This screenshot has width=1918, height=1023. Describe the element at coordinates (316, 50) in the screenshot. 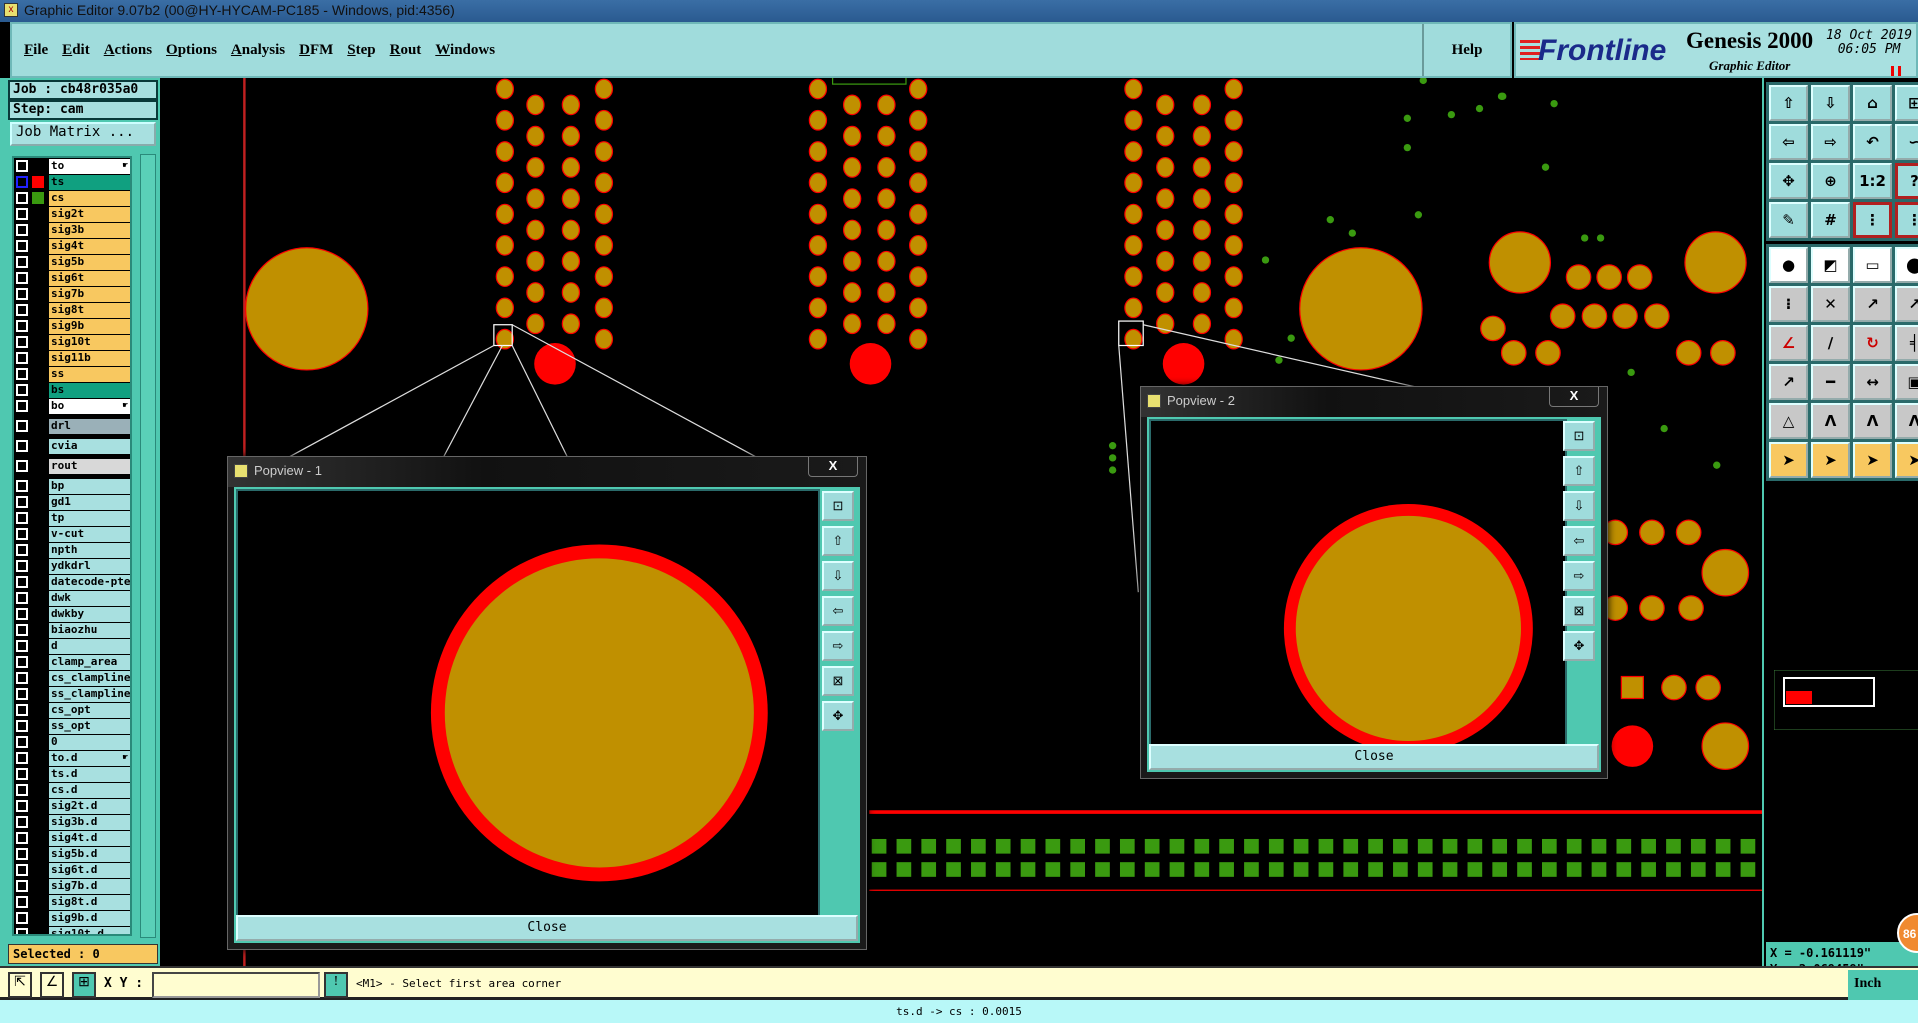

I see `menu-dfm: DFM` at that location.